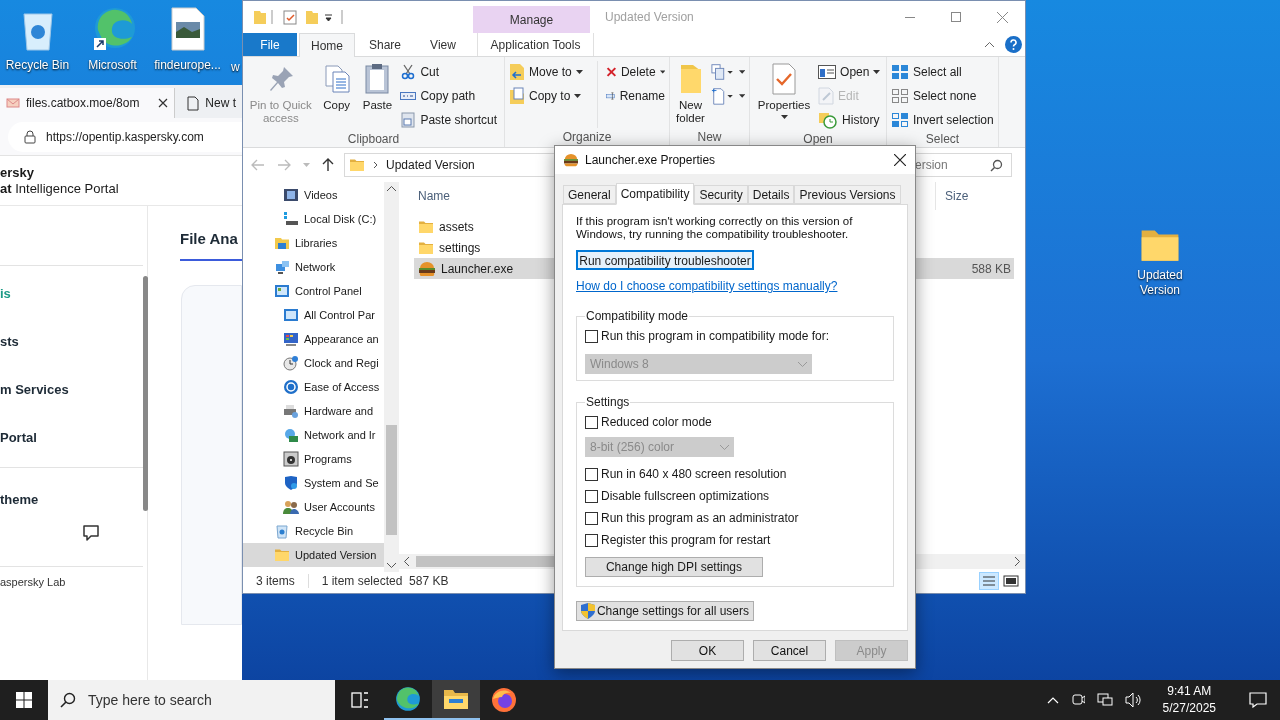  I want to click on checkbox-label: Reduced color mode, so click(656, 422).